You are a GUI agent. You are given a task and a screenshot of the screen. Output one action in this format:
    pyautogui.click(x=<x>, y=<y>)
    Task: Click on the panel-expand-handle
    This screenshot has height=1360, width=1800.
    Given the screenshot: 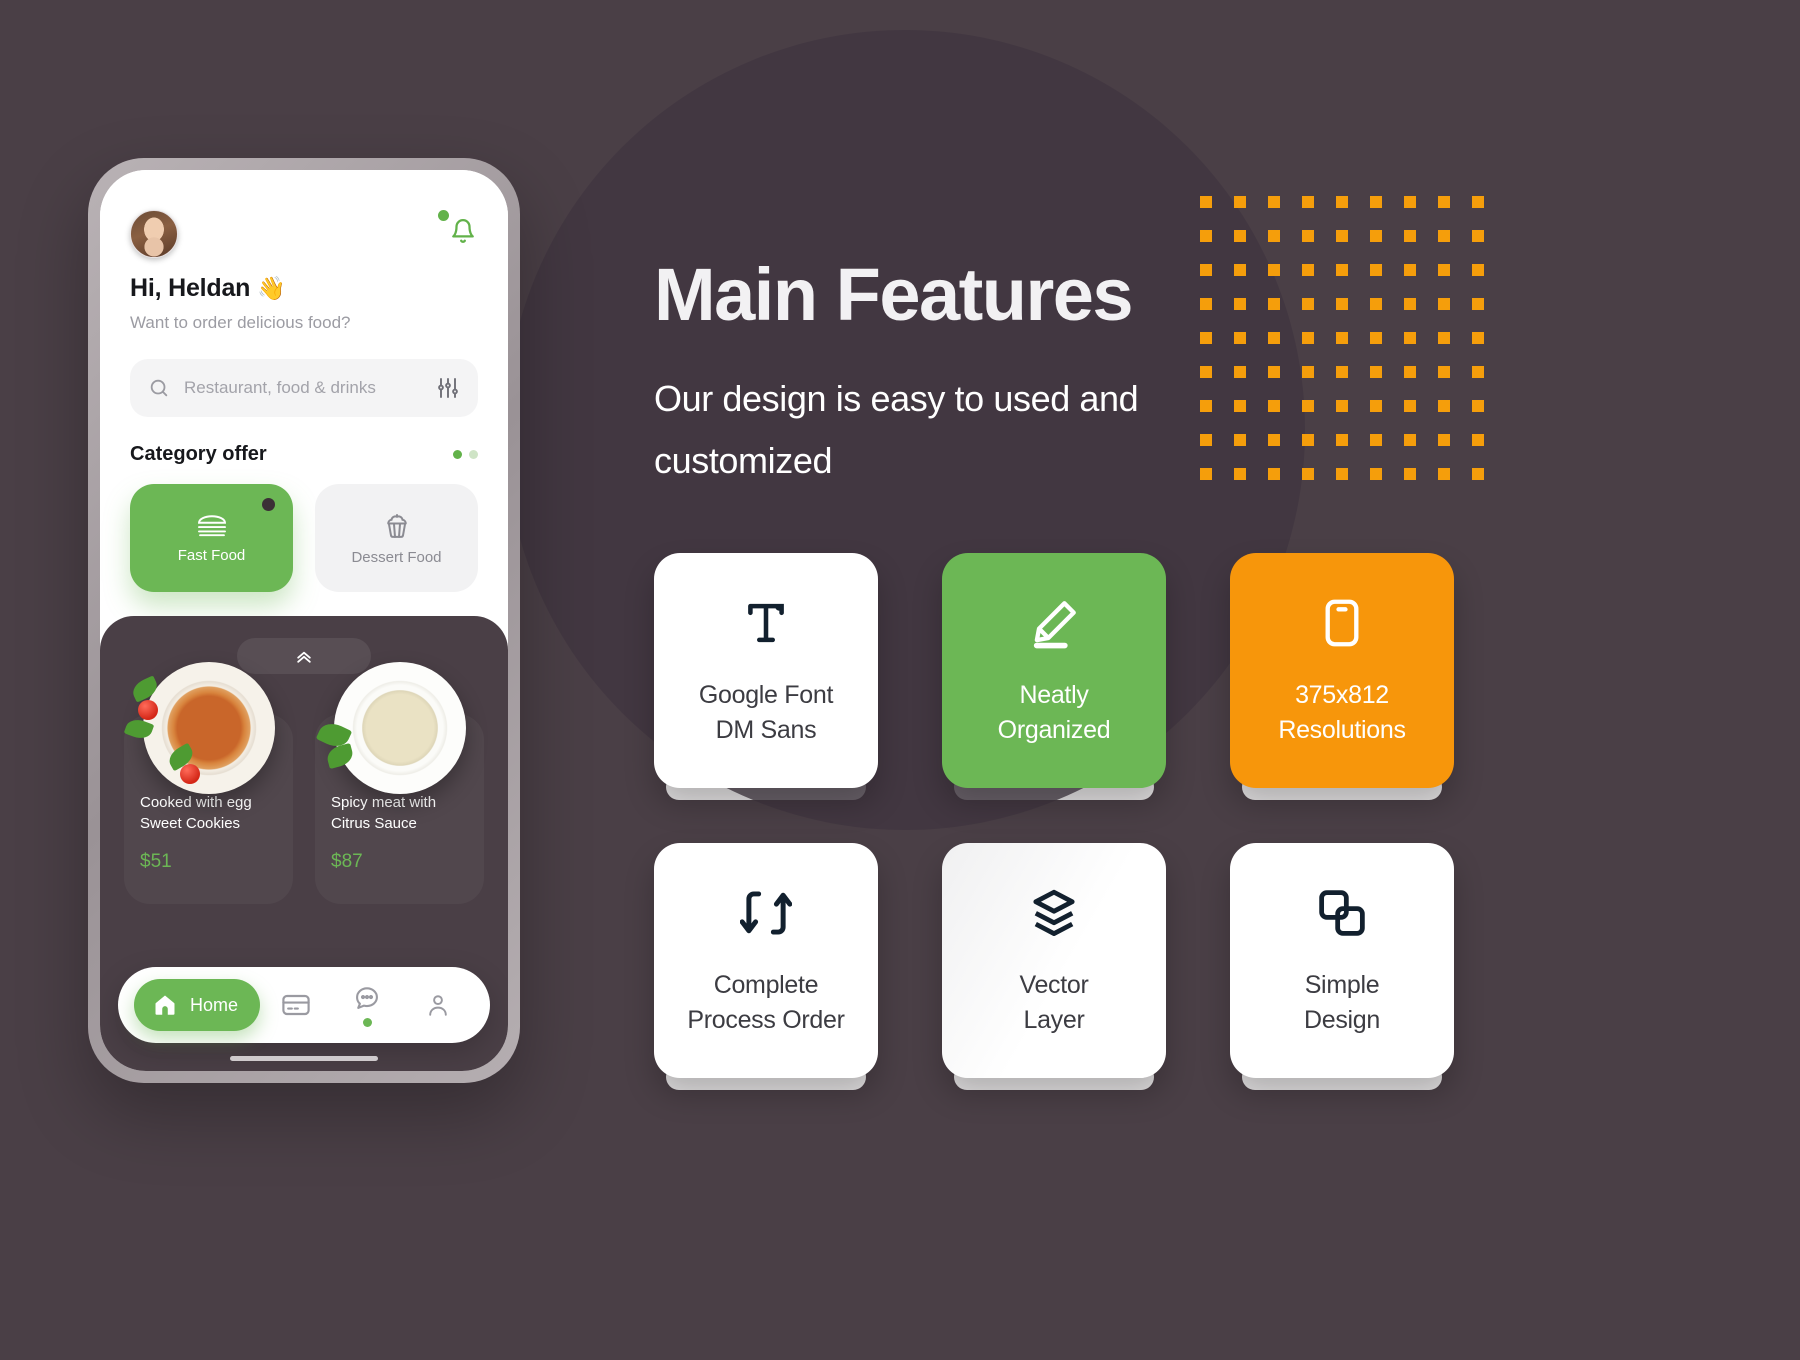 What is the action you would take?
    pyautogui.click(x=304, y=656)
    